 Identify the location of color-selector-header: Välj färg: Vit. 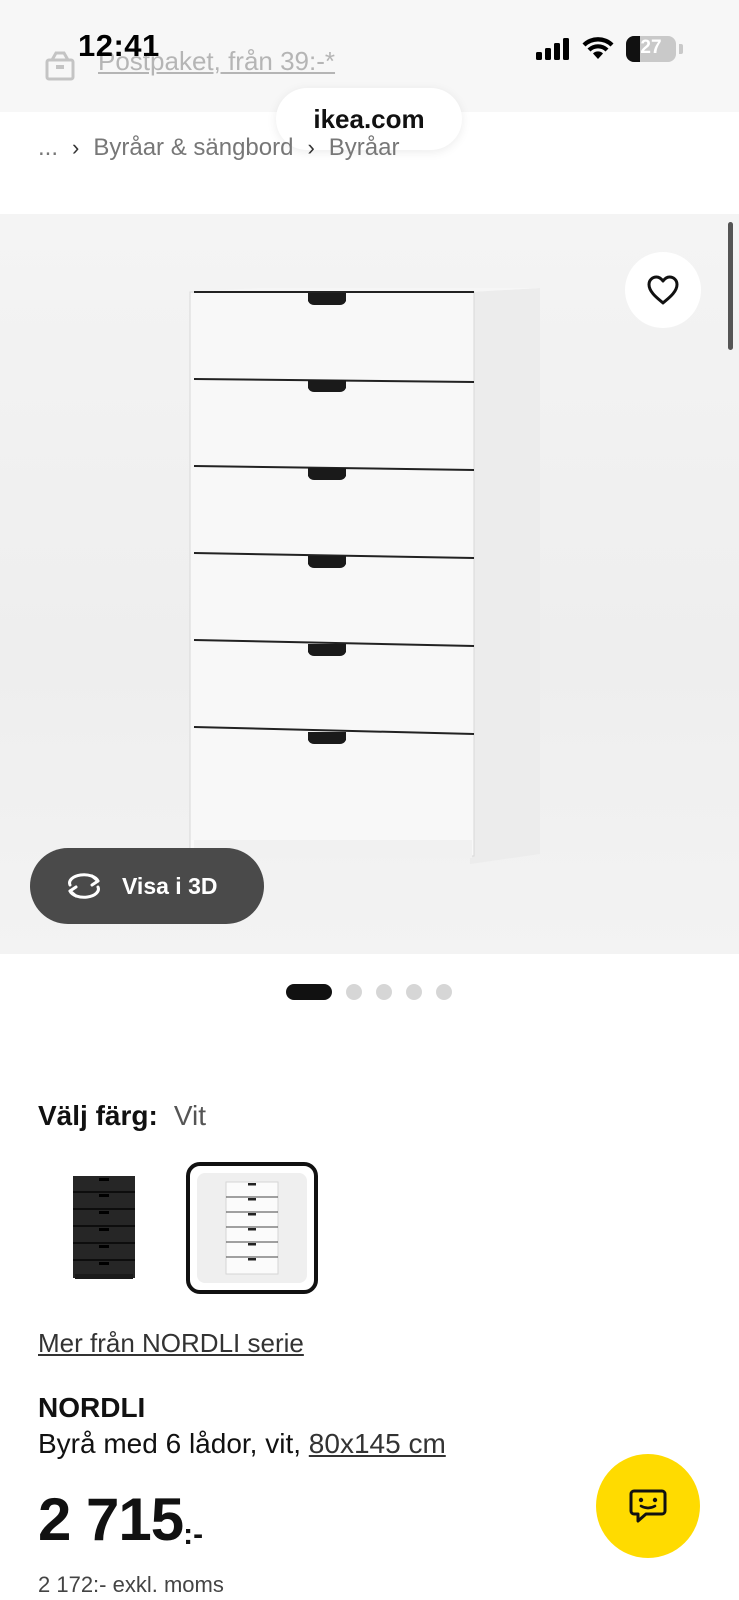
(122, 1116).